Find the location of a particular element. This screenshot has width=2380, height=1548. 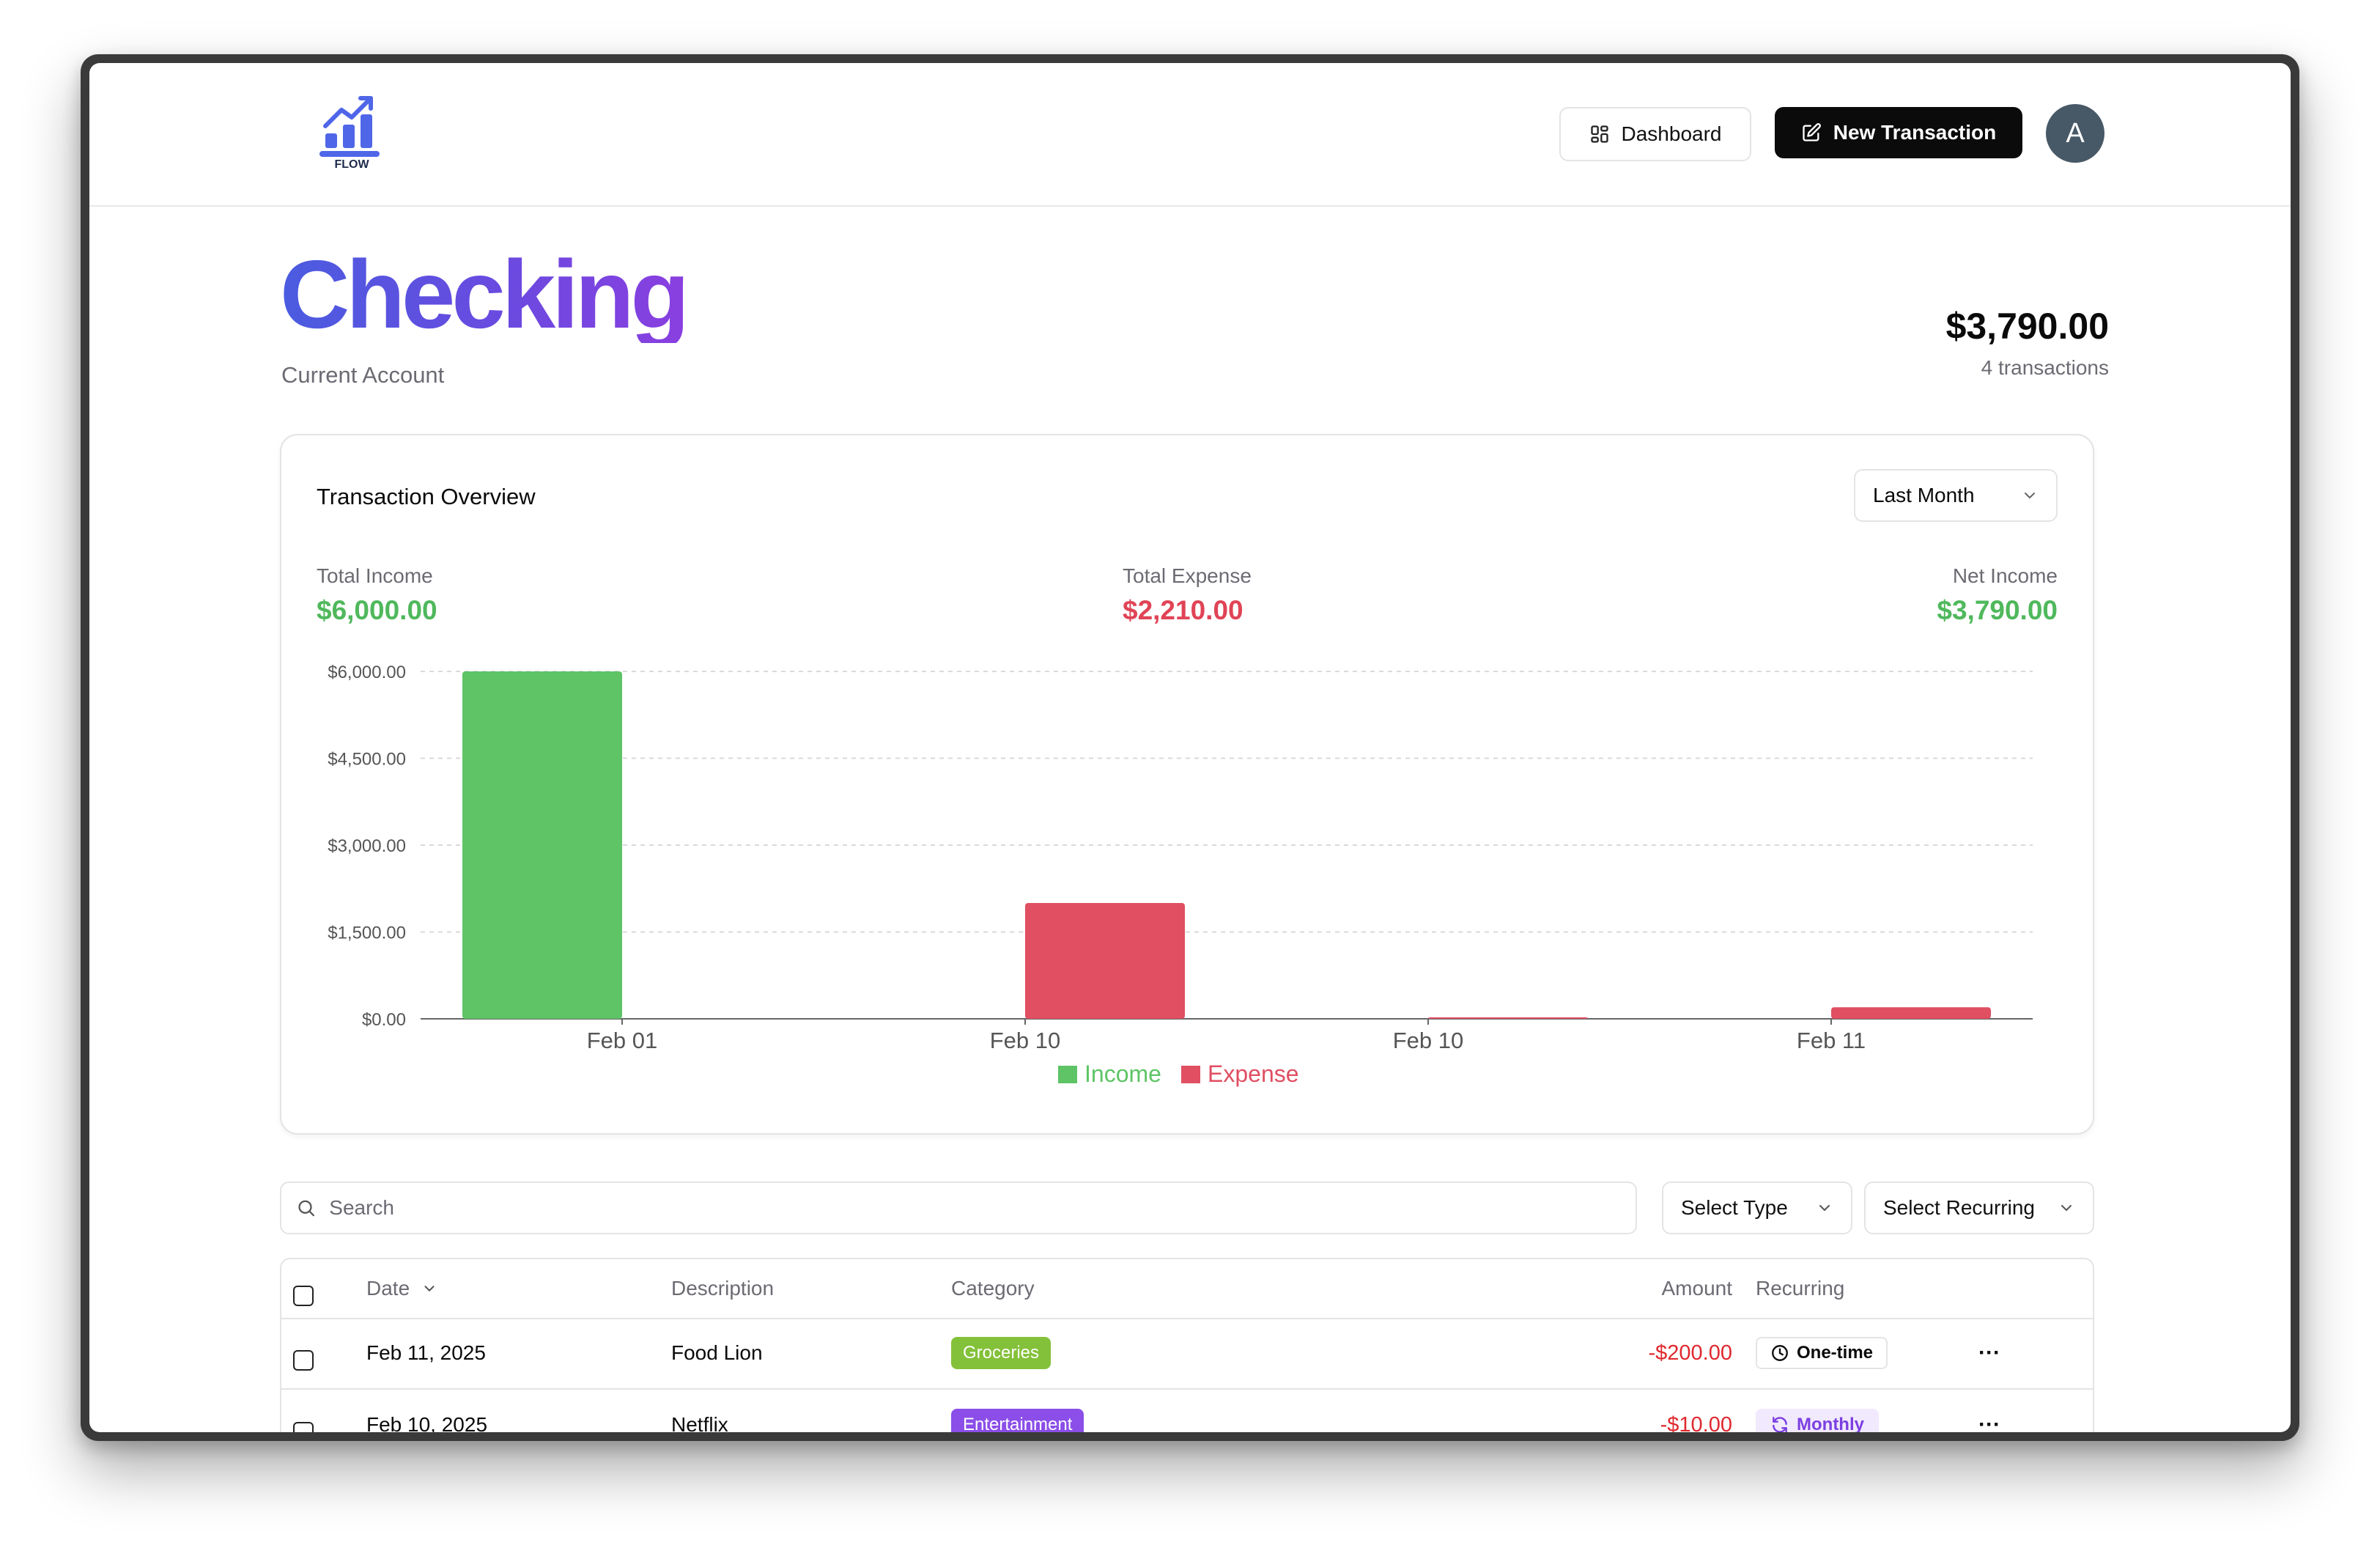

flow-logo: FLOW is located at coordinates (351, 132).